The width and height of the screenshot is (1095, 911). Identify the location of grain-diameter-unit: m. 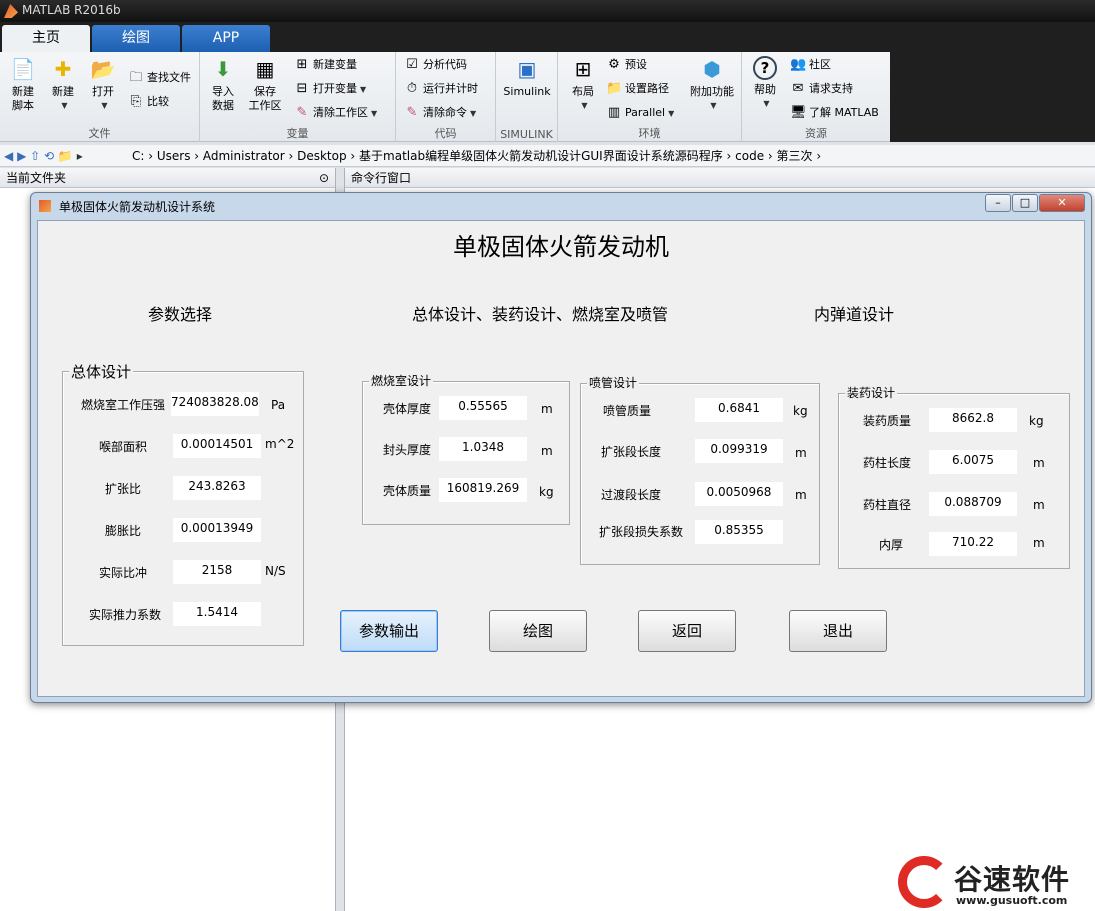
(1039, 505).